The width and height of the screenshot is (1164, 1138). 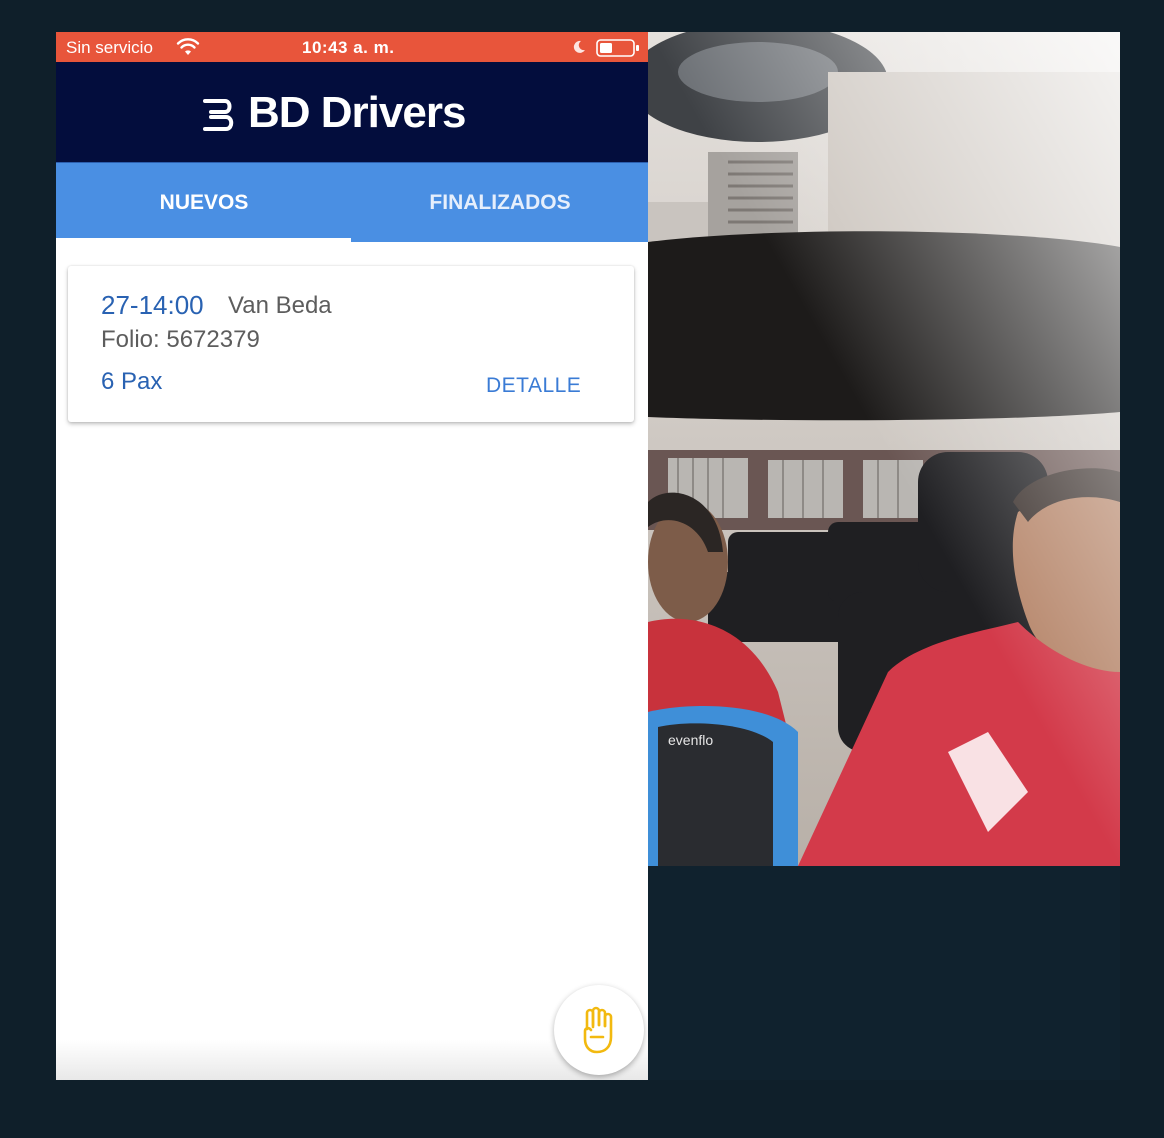 What do you see at coordinates (188, 46) in the screenshot?
I see `wifi-icon` at bounding box center [188, 46].